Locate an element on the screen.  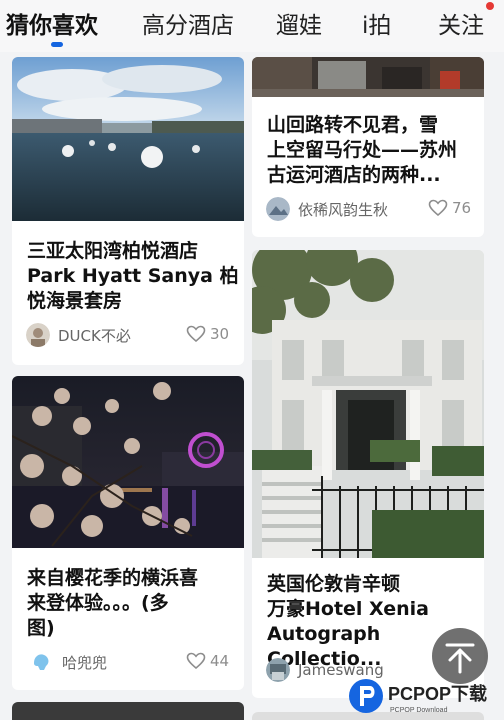
watermark-logo: PCPOP下载 PCPOP Download is located at coordinates (418, 696).